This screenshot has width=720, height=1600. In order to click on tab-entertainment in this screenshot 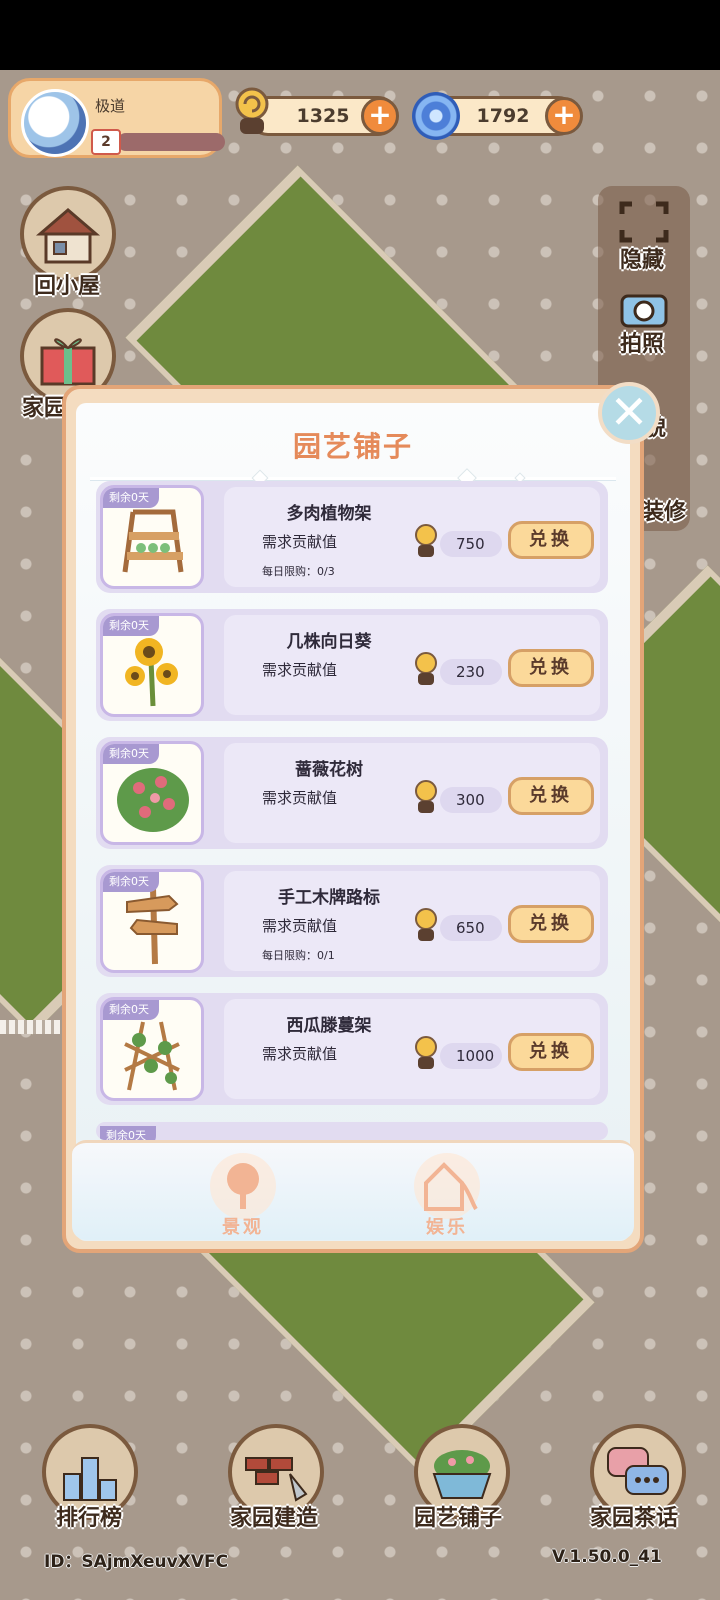, I will do `click(447, 1186)`.